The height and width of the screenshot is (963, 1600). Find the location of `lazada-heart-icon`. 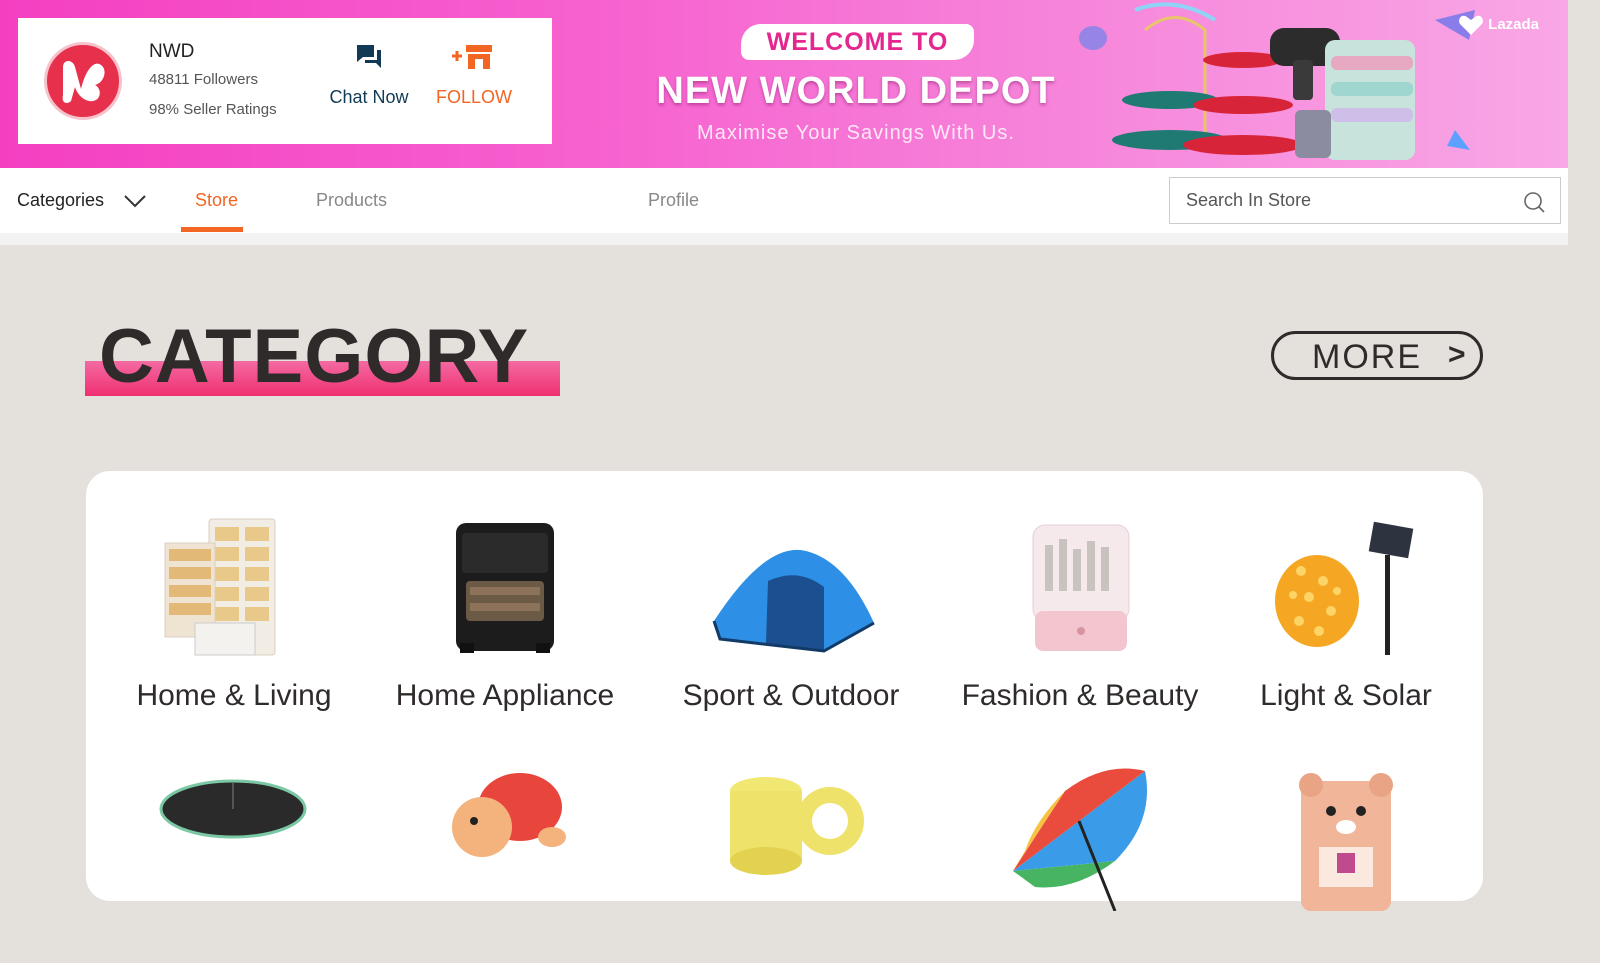

lazada-heart-icon is located at coordinates (1471, 25).